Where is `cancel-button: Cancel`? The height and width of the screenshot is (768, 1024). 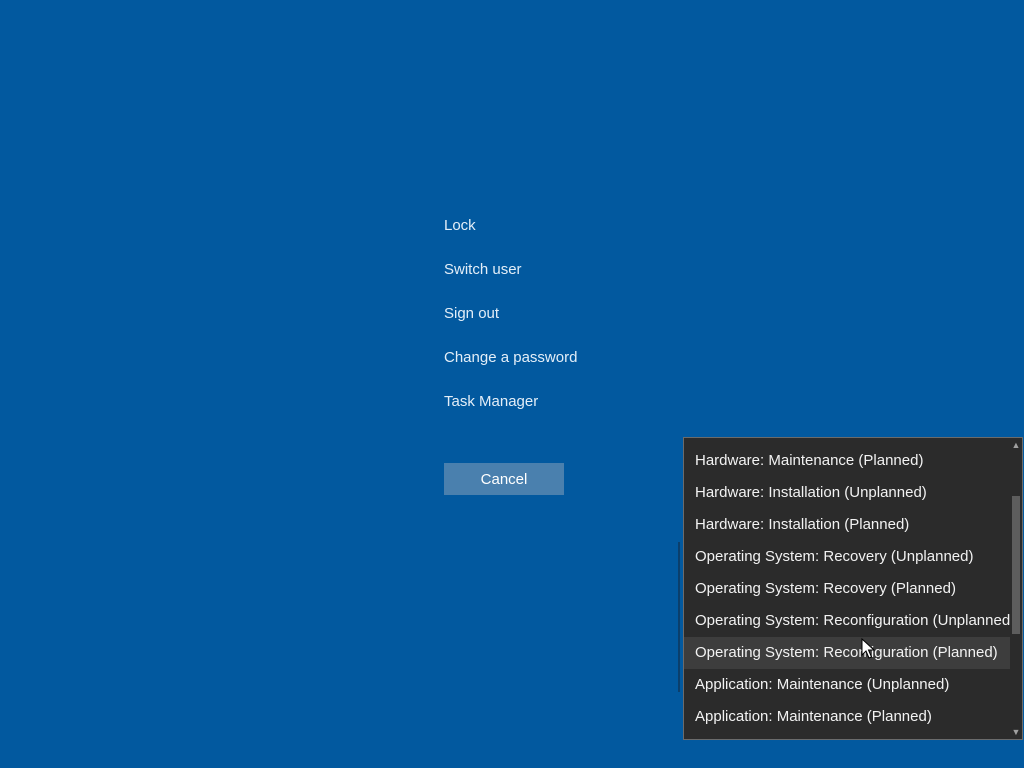
cancel-button: Cancel is located at coordinates (504, 479).